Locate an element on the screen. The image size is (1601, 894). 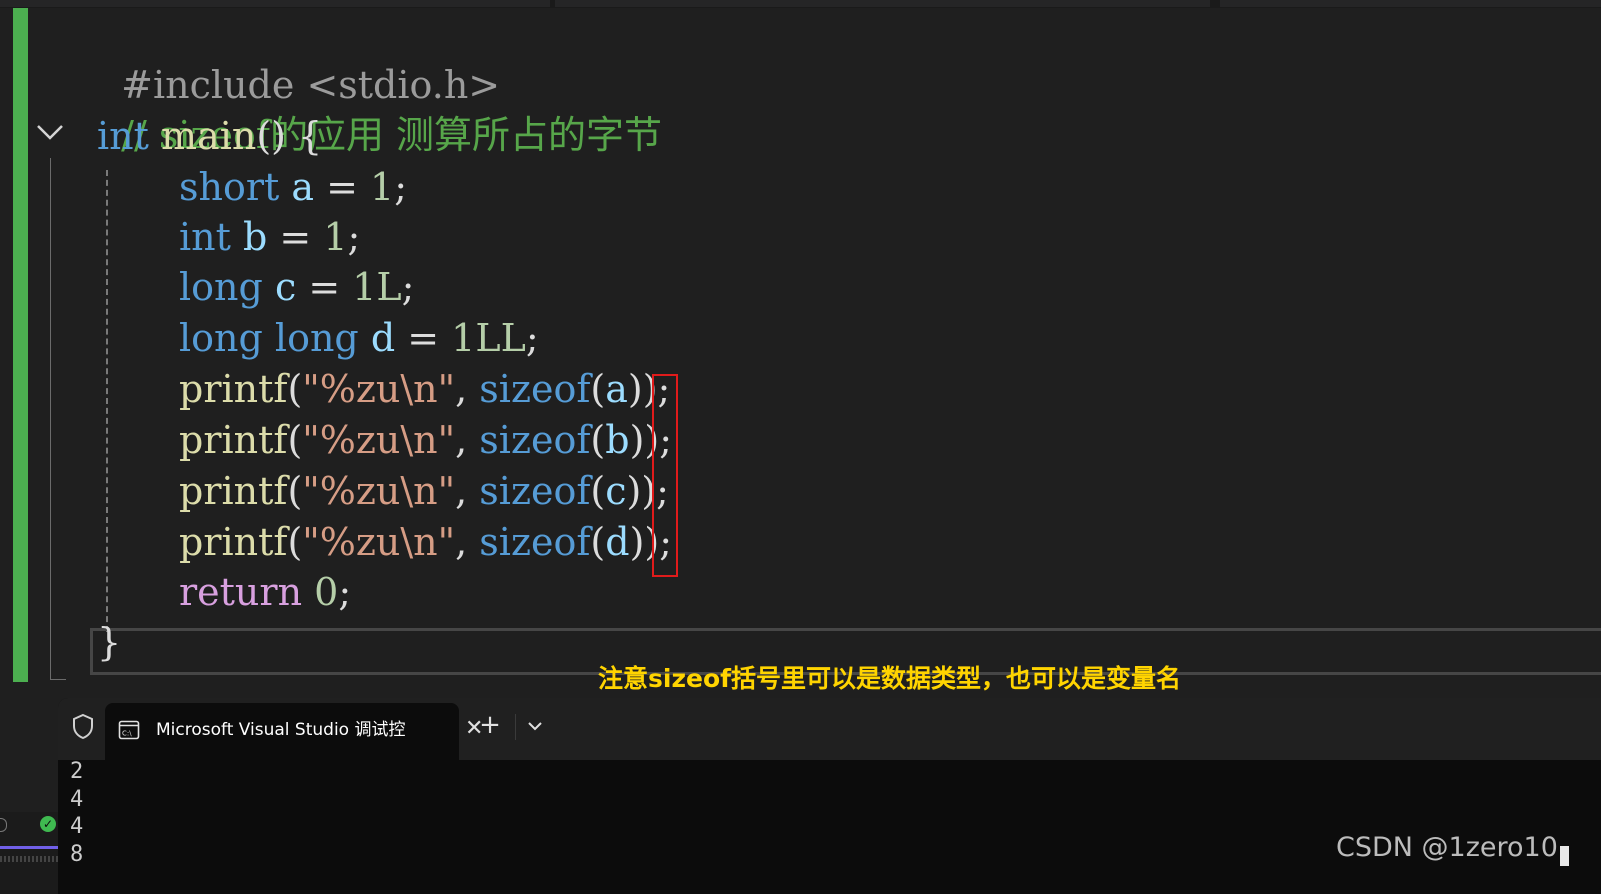
dotted-divider is located at coordinates (29, 859).